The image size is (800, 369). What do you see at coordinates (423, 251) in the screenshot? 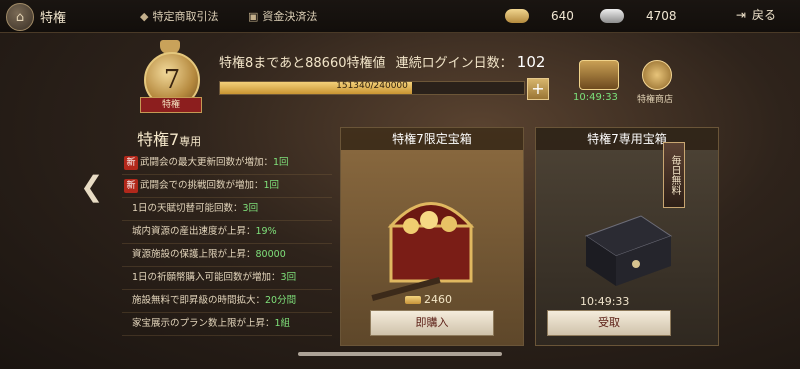
I see `treasure-chest-image` at bounding box center [423, 251].